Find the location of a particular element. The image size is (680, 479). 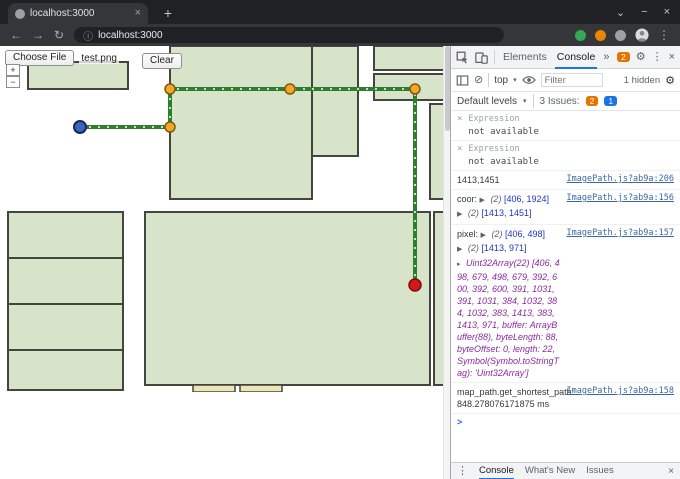

inspect-element-icon is located at coordinates (462, 57).